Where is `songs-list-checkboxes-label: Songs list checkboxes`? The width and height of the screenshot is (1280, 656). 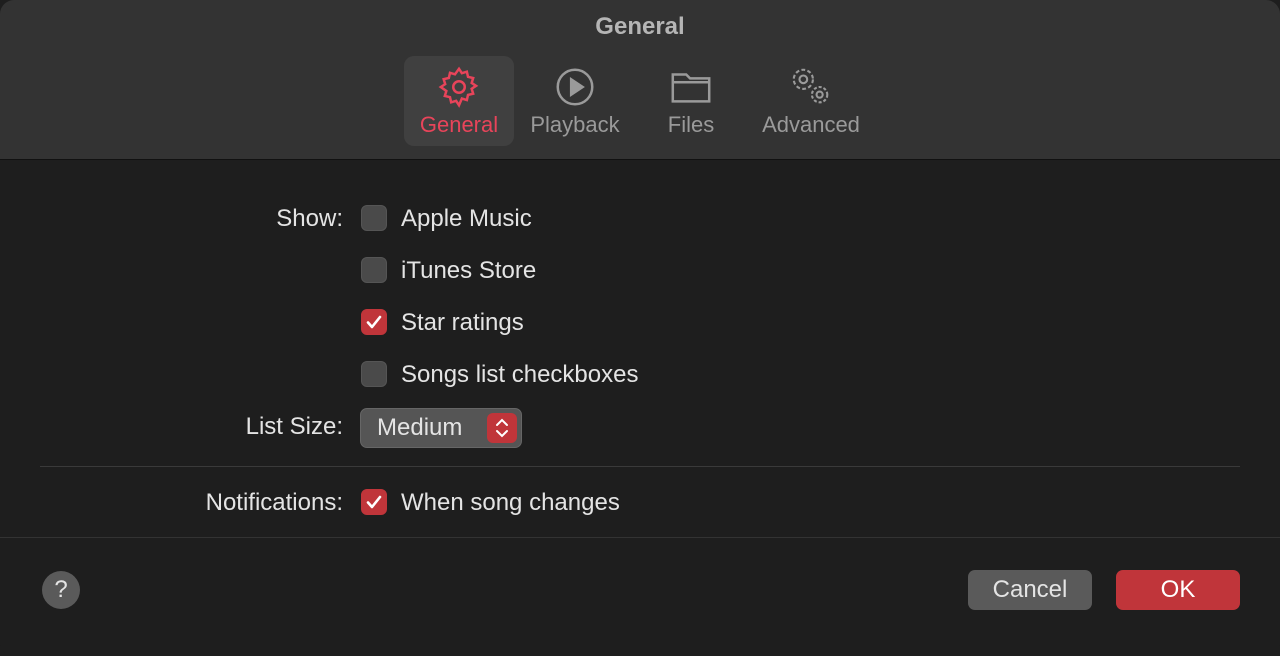 songs-list-checkboxes-label: Songs list checkboxes is located at coordinates (519, 375).